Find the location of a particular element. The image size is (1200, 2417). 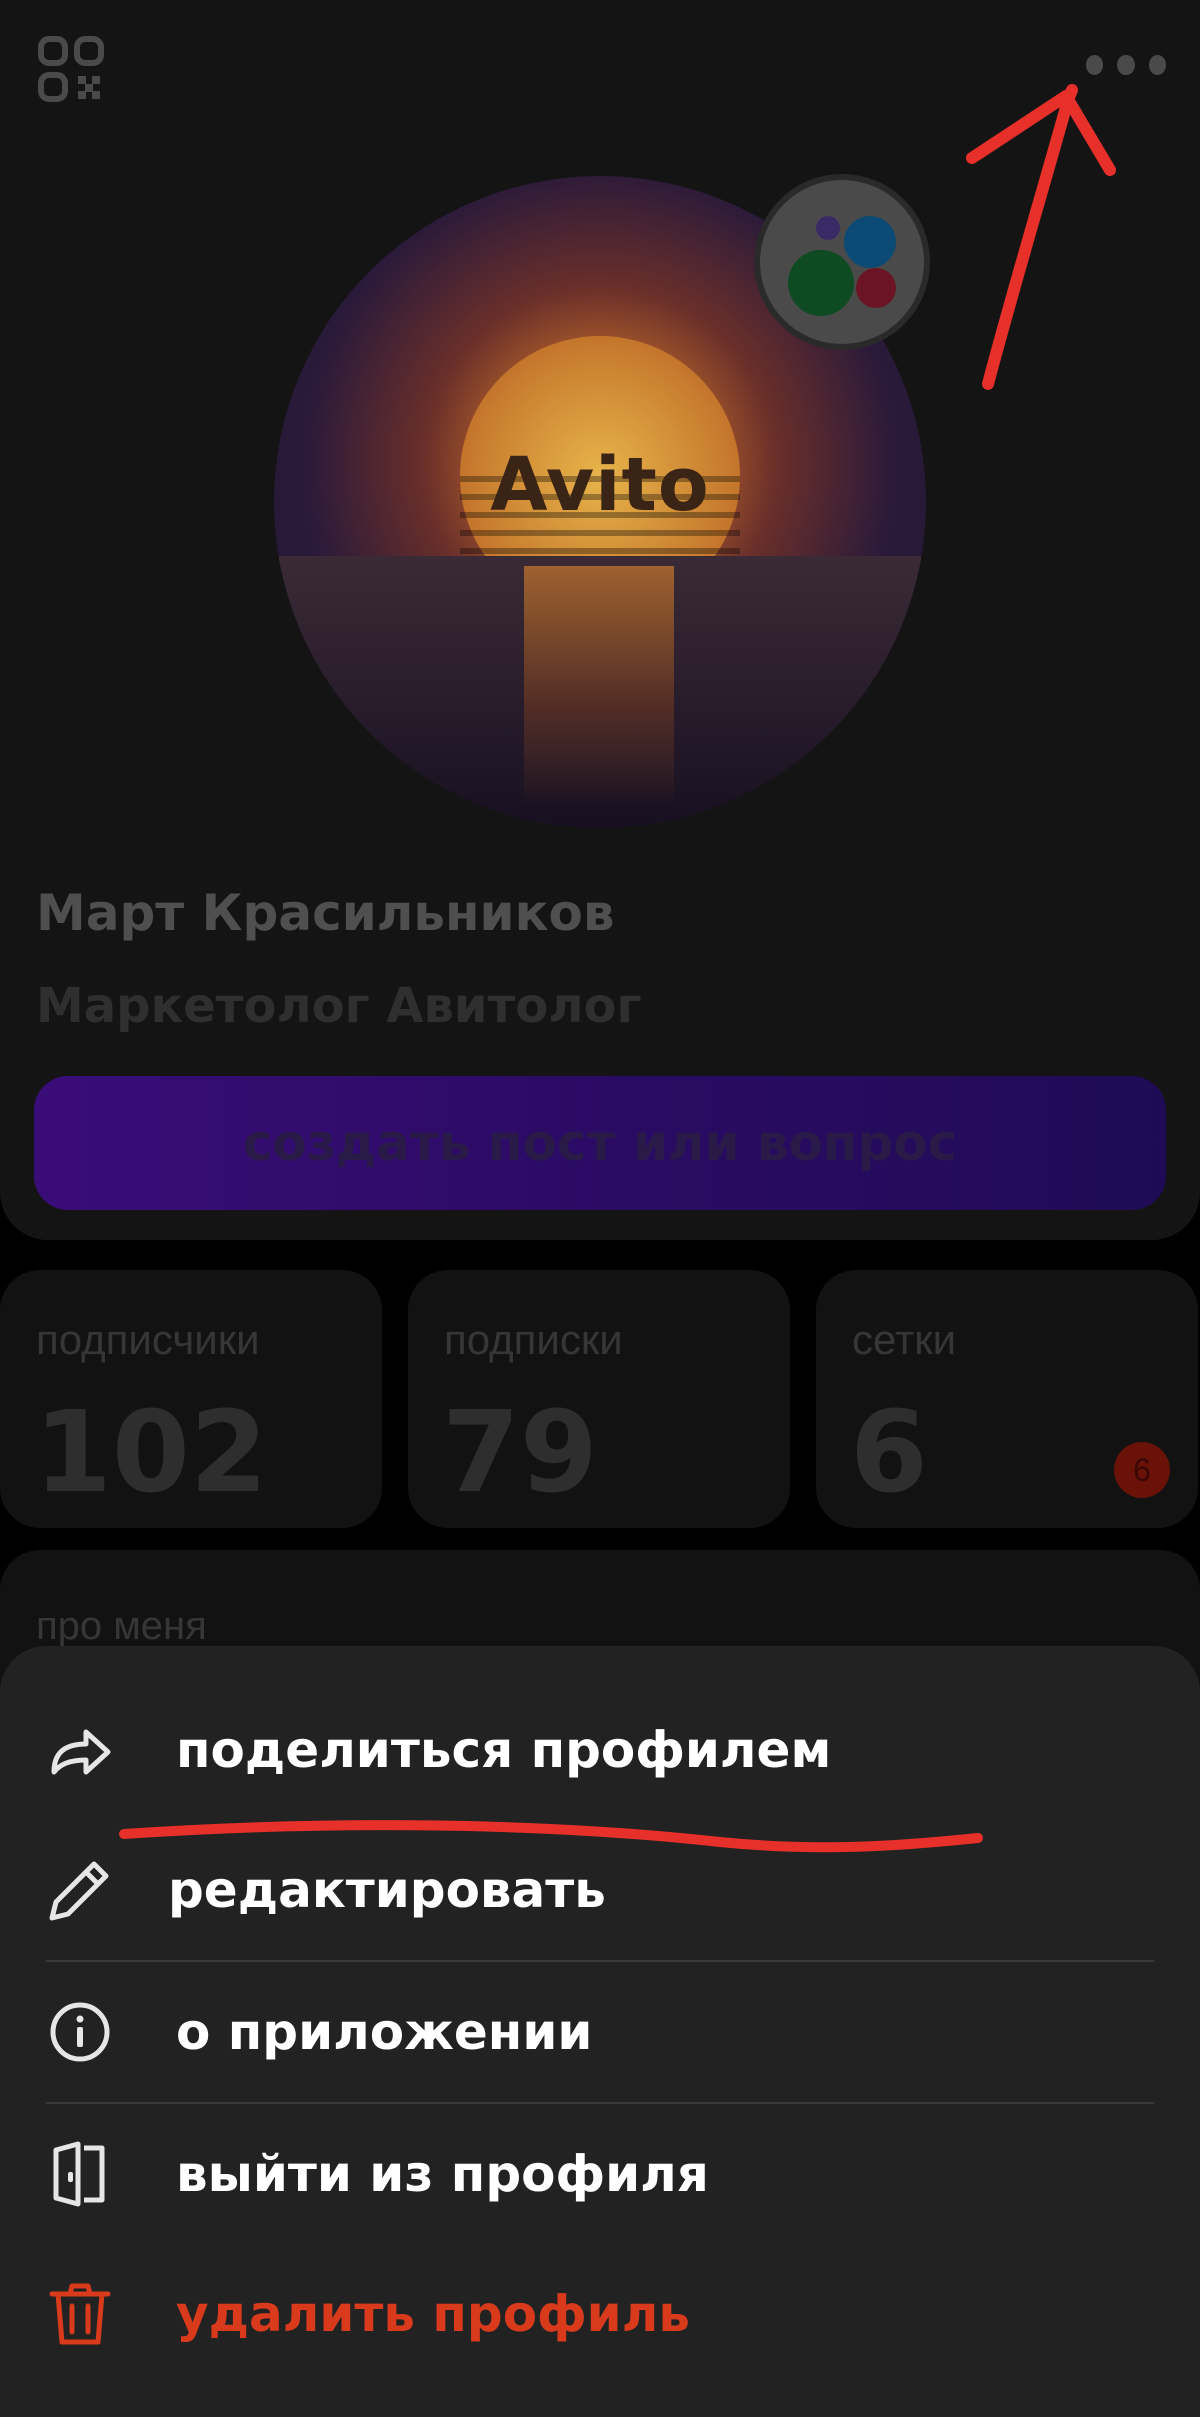

stat-label: подписки is located at coordinates (533, 1339).